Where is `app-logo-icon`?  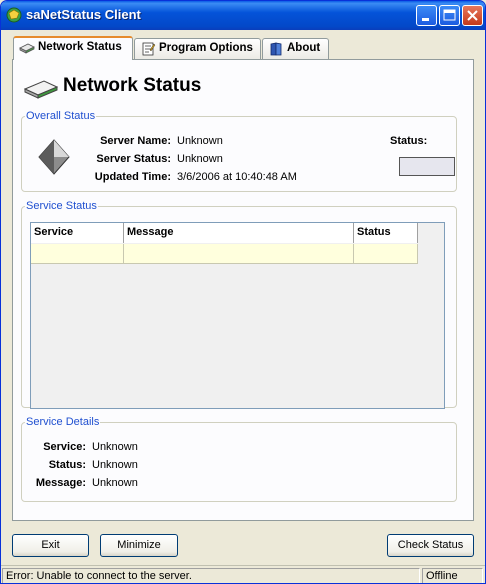
app-logo-icon is located at coordinates (14, 15).